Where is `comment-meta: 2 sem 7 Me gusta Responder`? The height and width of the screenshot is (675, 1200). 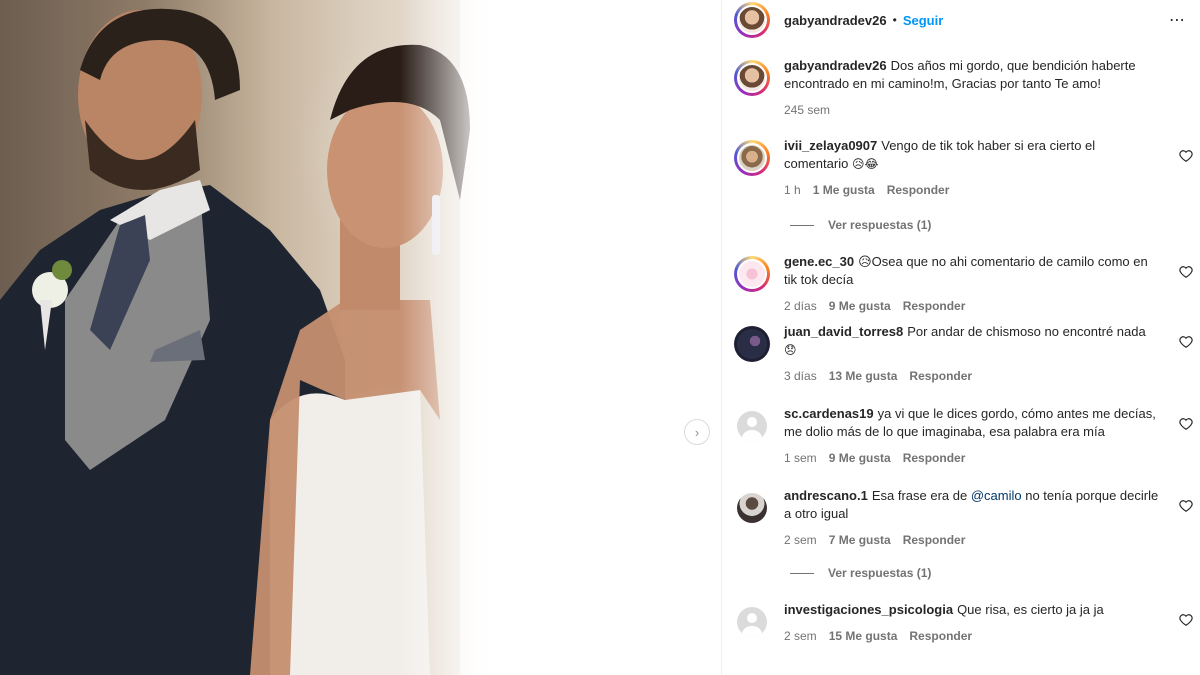 comment-meta: 2 sem 7 Me gusta Responder is located at coordinates (972, 540).